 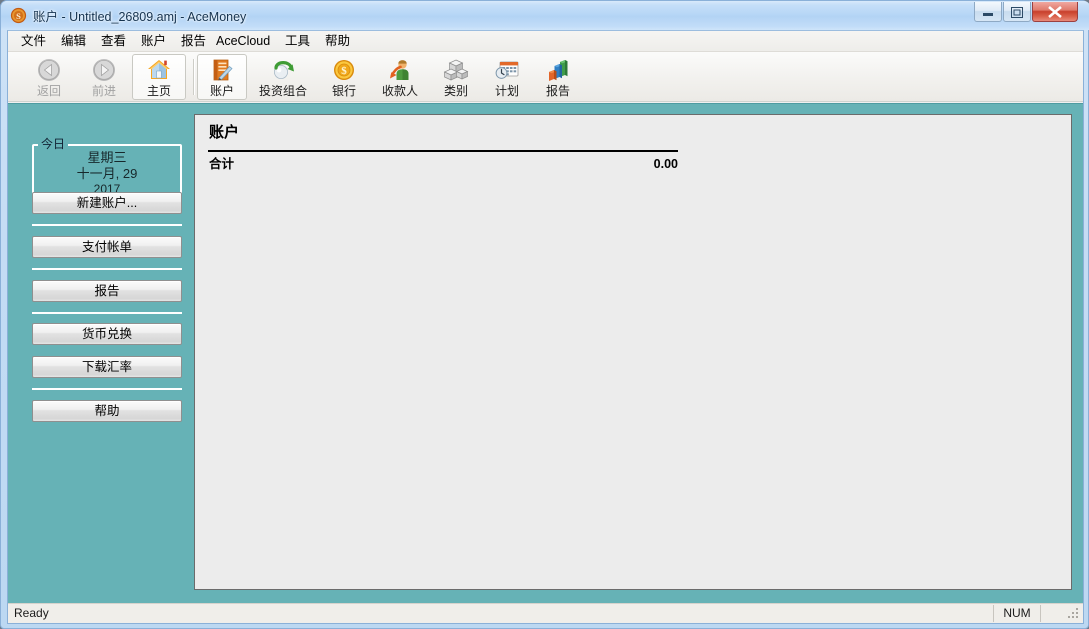 I want to click on menu-bar: 文件 编辑 查看 账户 报告 AceCloud 工具 帮助, so click(x=545, y=41).